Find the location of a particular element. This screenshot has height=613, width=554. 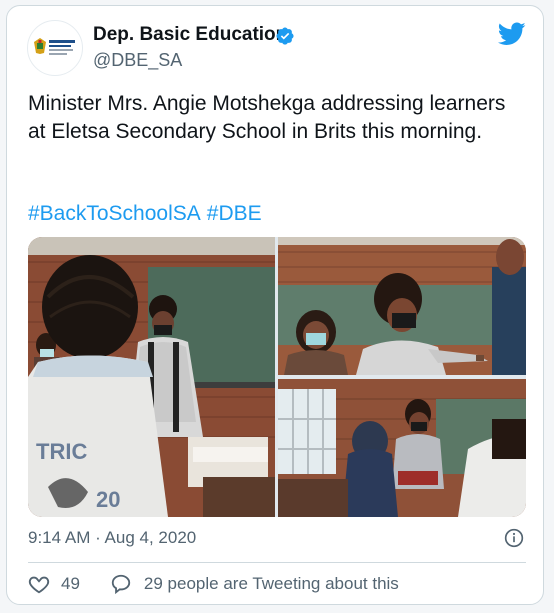

author-avatar is located at coordinates (55, 48).